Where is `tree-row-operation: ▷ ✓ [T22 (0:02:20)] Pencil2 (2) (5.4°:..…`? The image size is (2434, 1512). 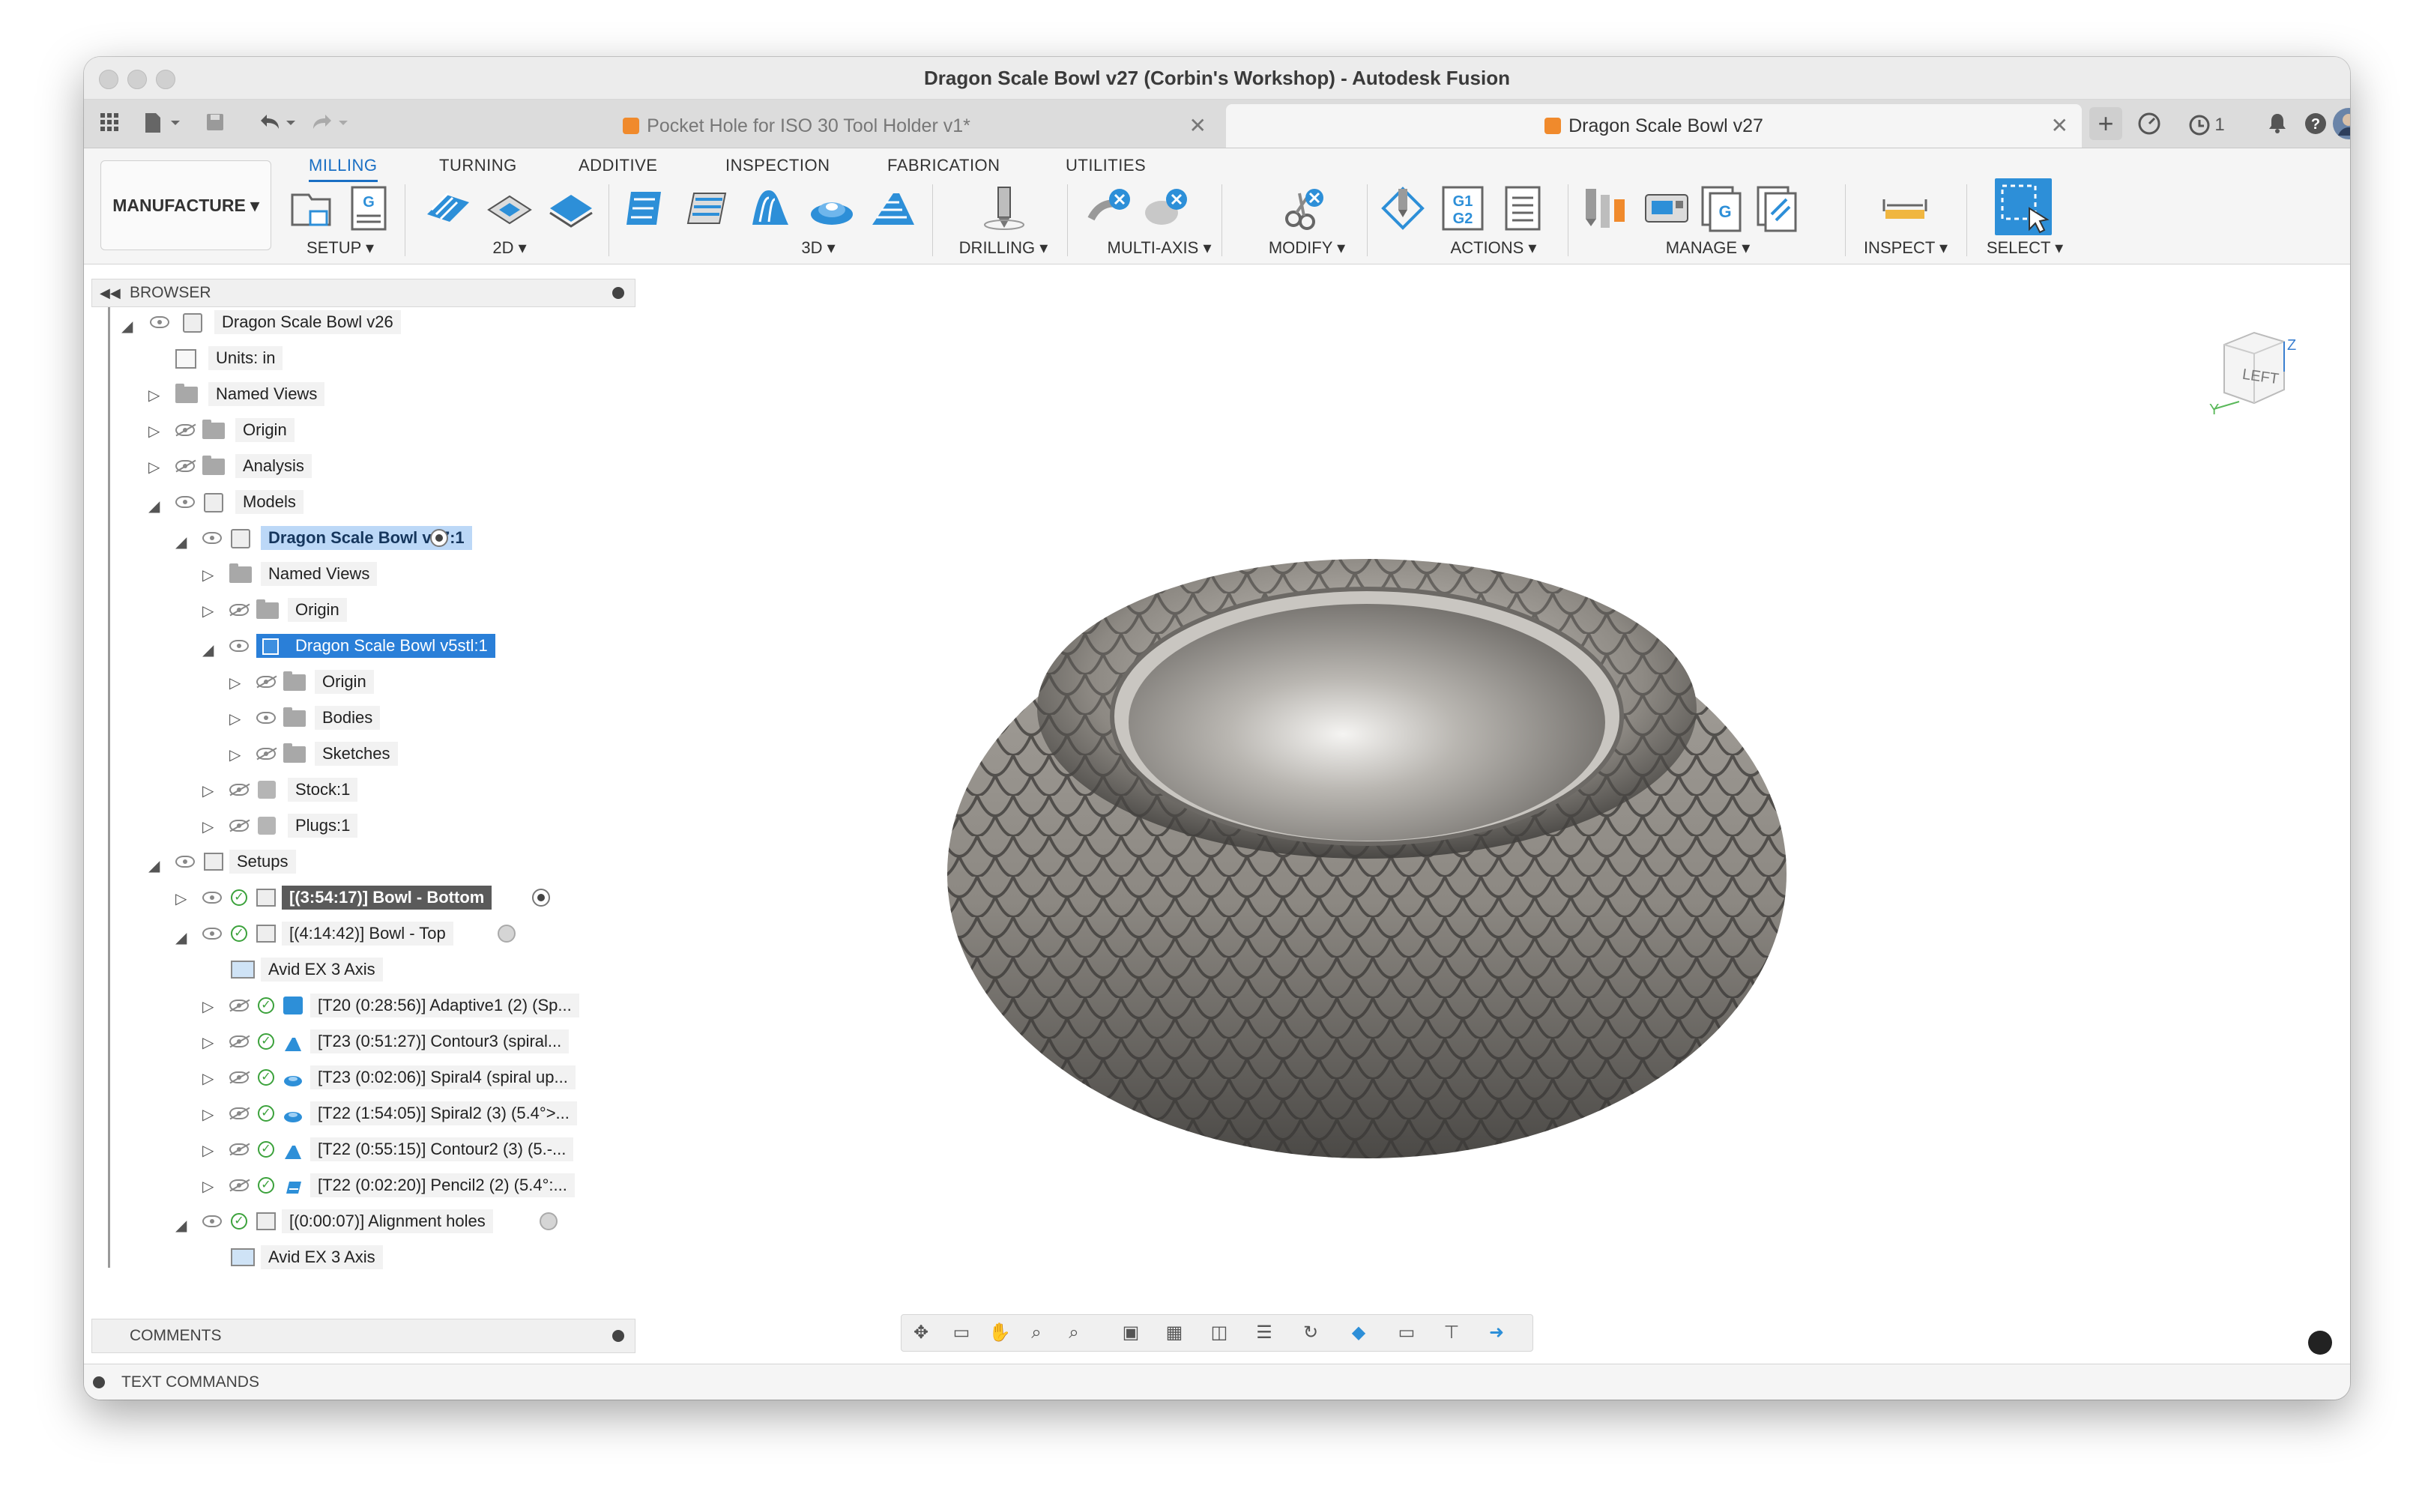 tree-row-operation: ▷ ✓ [T22 (0:02:20)] Pencil2 (2) (5.4°:..… is located at coordinates (380, 1185).